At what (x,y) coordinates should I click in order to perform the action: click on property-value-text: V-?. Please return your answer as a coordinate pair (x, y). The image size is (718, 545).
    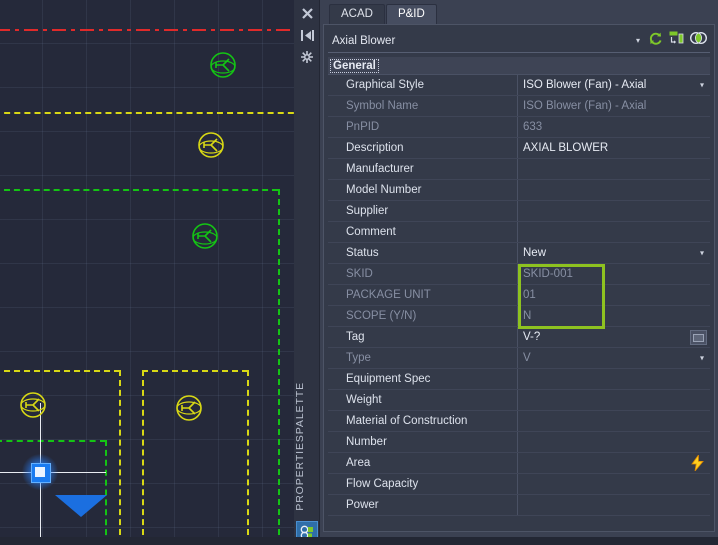
    Looking at the image, I should click on (532, 337).